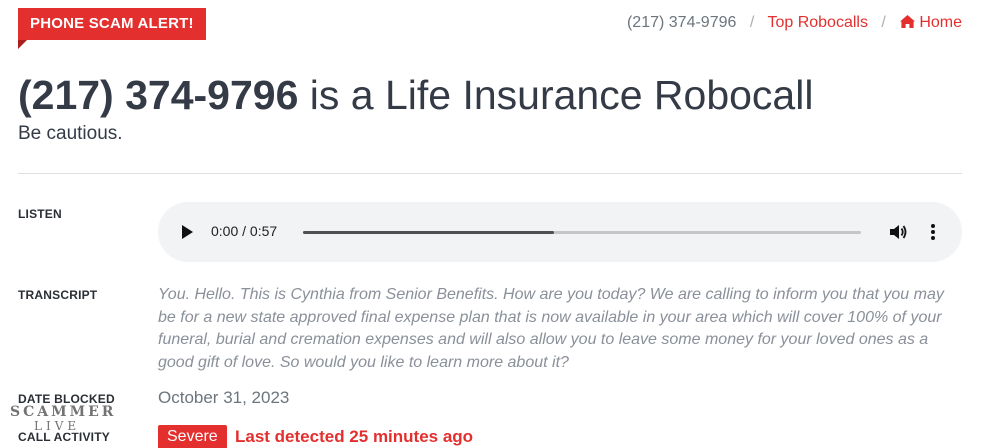 The image size is (990, 448). I want to click on audio-player: 0:00 / 0:57, so click(560, 232).